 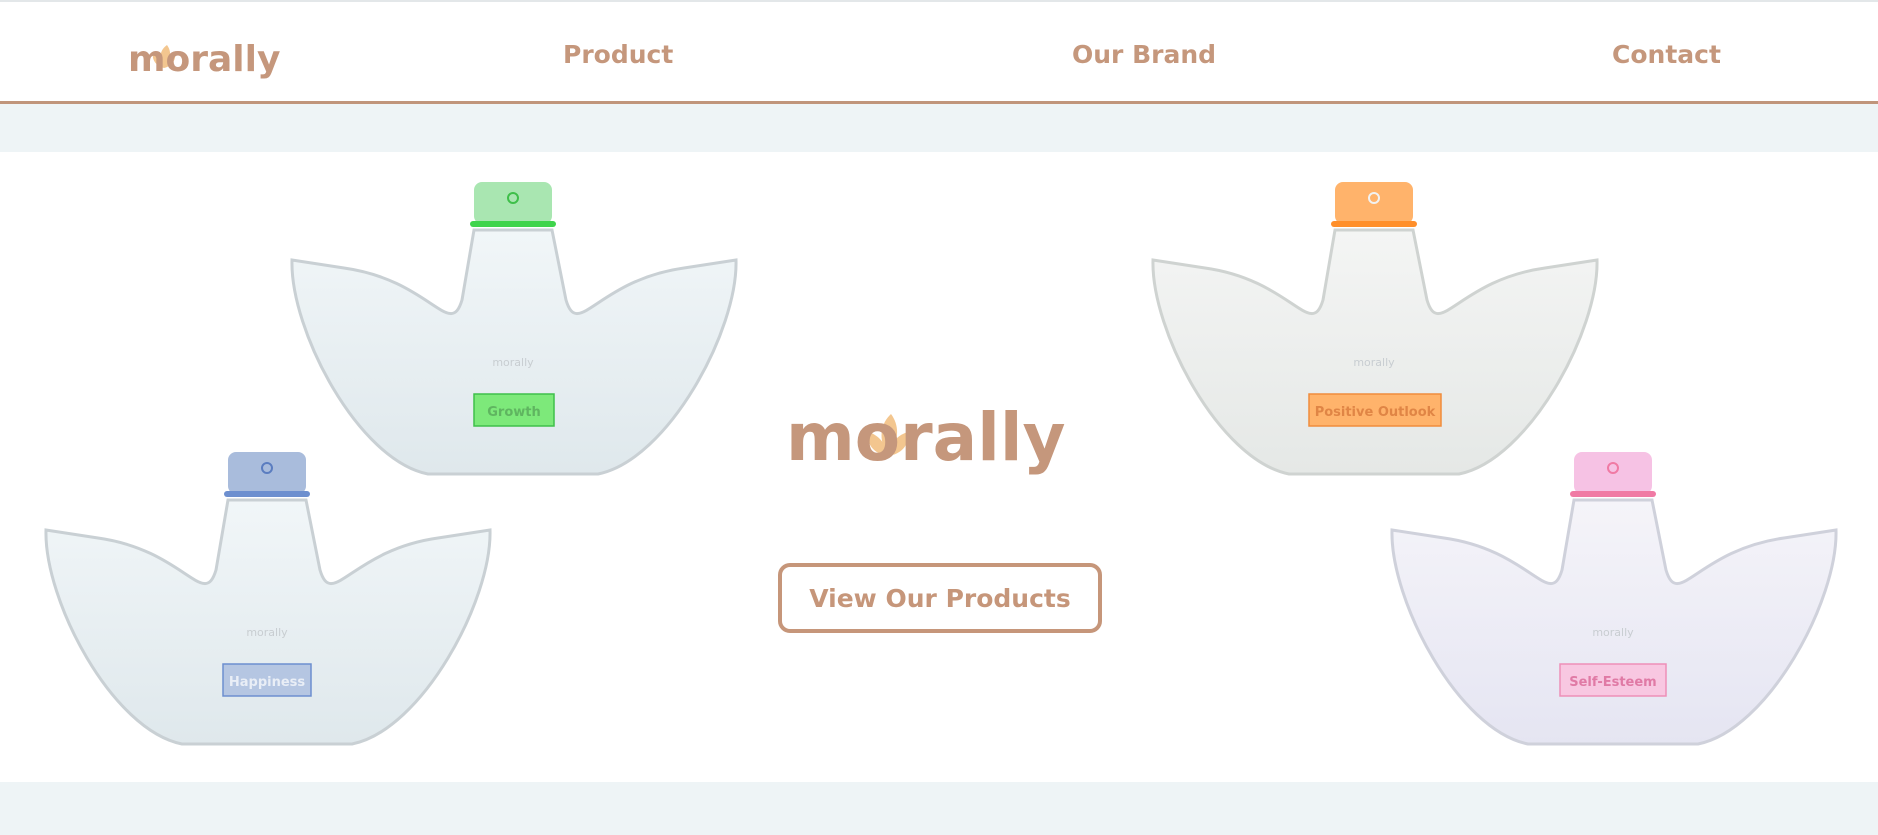 I want to click on hero-logo: morally, so click(x=925, y=437).